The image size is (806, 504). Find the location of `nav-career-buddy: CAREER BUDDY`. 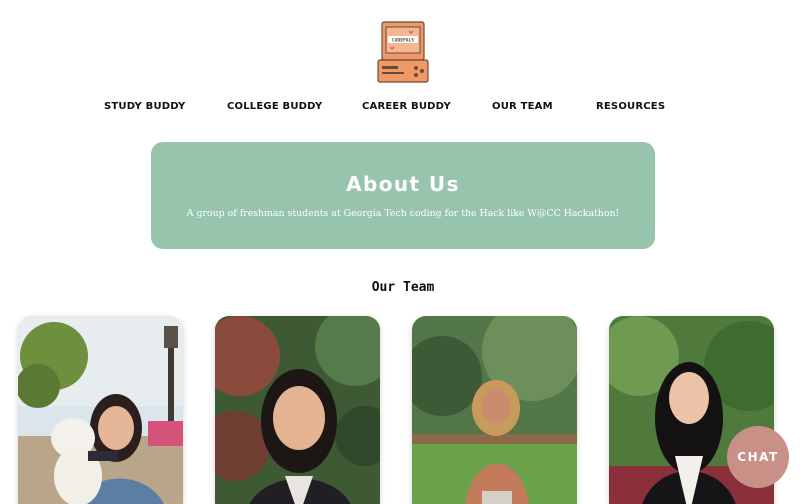

nav-career-buddy: CAREER BUDDY is located at coordinates (406, 106).